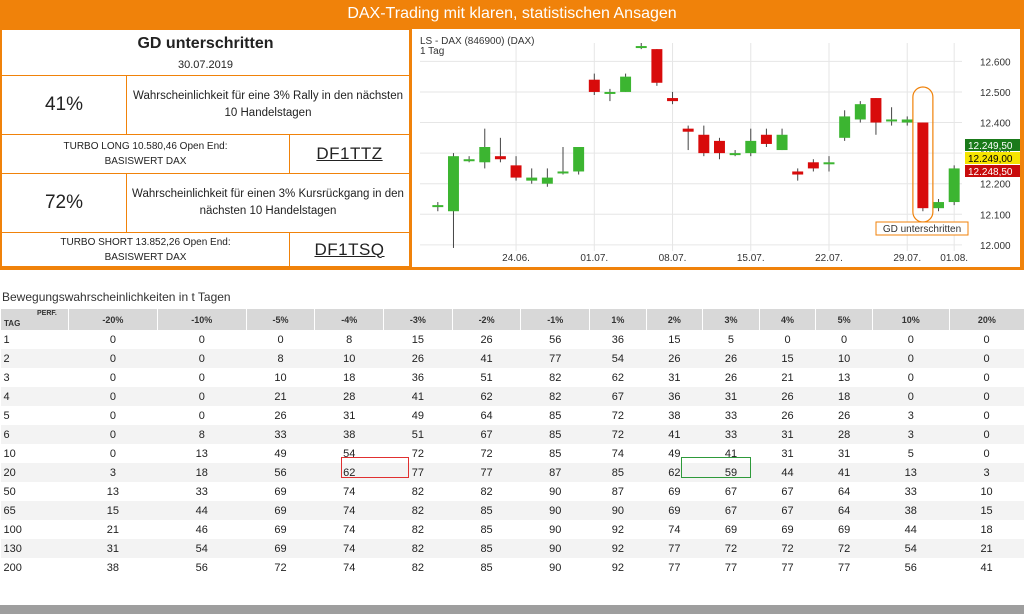  Describe the element at coordinates (34, 548) in the screenshot. I see `row-tag-cell: 130` at that location.